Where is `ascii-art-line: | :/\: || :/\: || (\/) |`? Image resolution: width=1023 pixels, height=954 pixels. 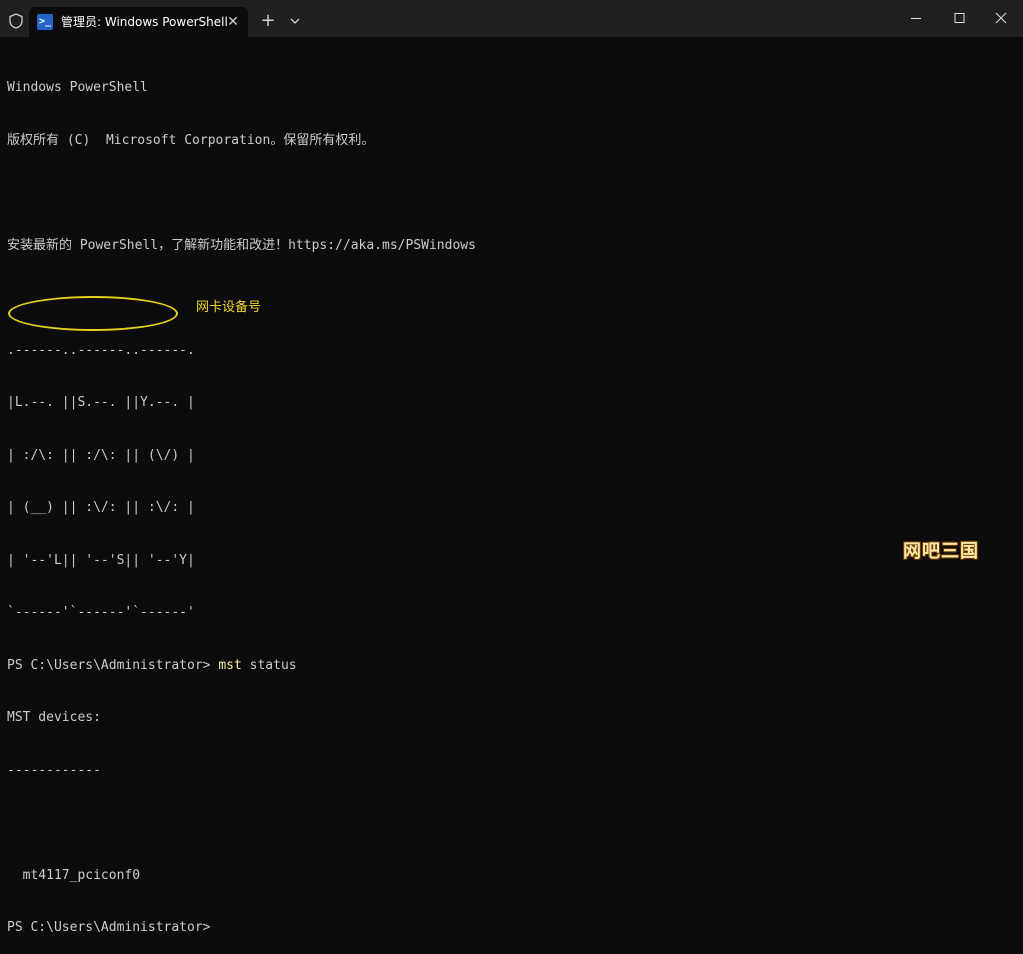
ascii-art-line: | :/\: || :/\: || (\/) | is located at coordinates (101, 455).